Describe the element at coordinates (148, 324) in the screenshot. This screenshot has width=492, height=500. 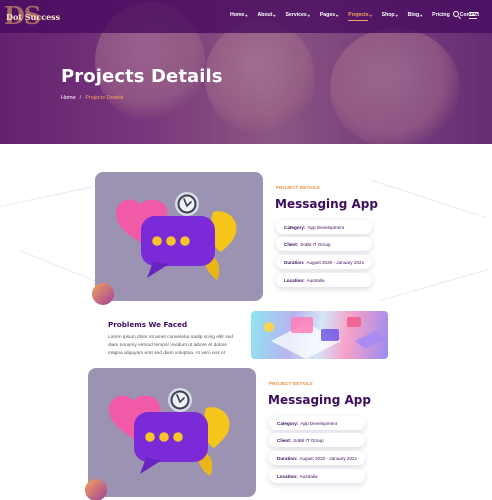
I see `problems-heading: Problems We Faced` at that location.